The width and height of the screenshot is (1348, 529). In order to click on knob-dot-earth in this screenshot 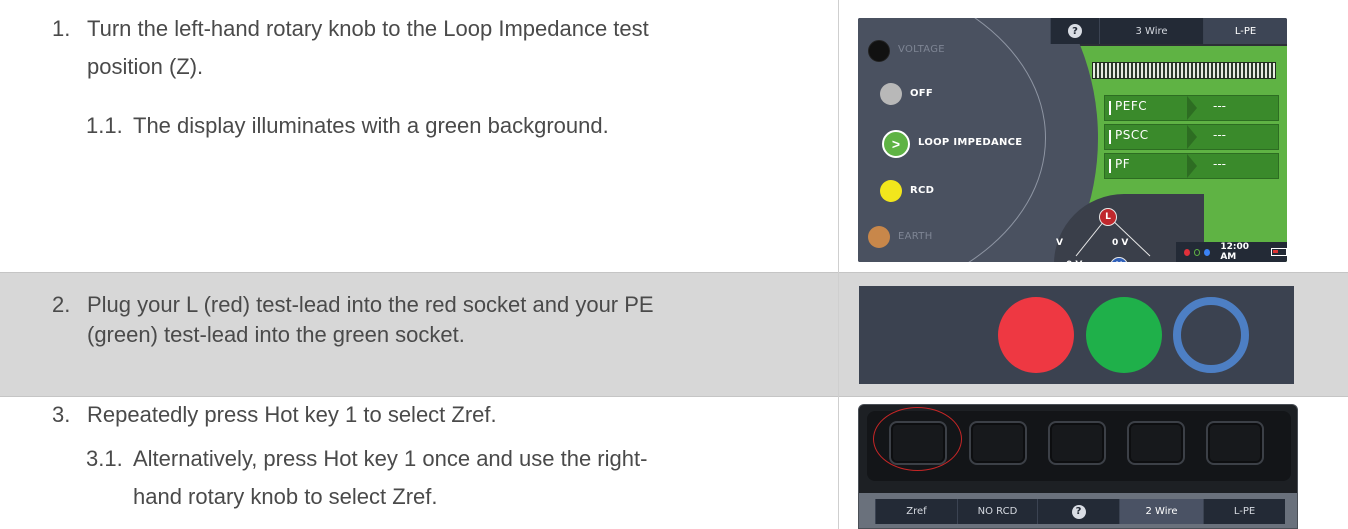, I will do `click(879, 237)`.